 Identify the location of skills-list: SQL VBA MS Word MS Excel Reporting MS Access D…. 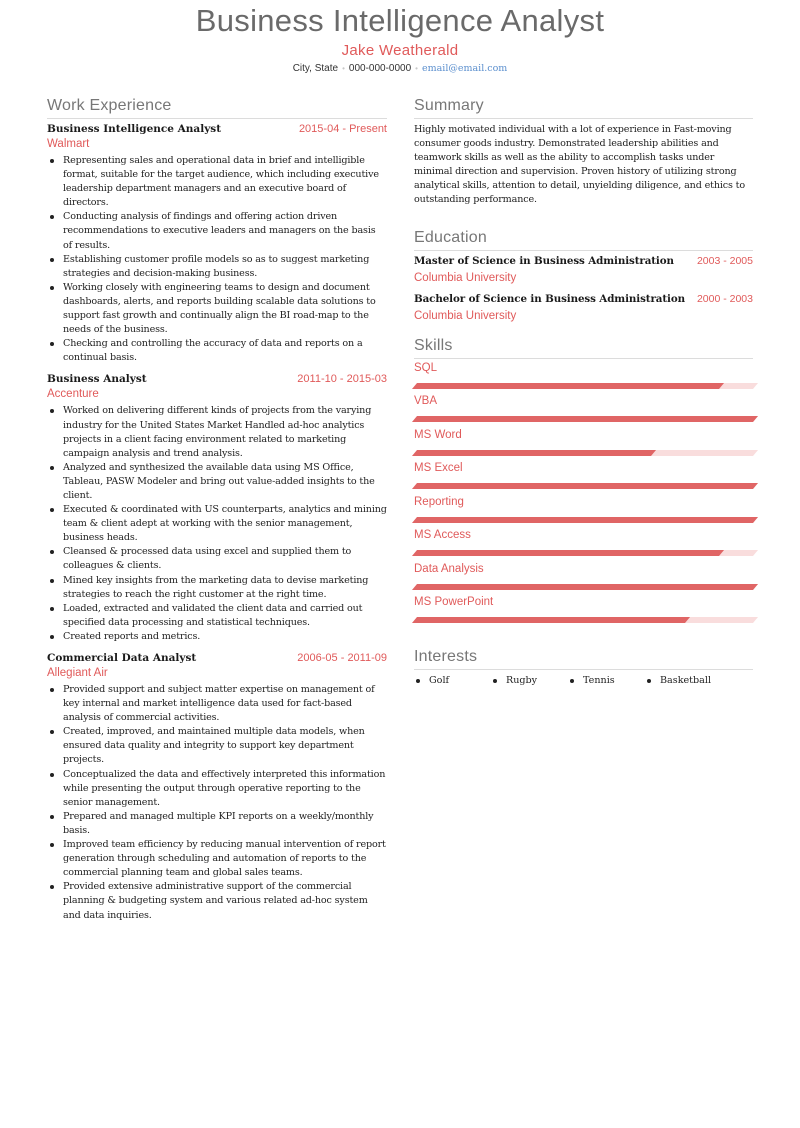
(585, 495).